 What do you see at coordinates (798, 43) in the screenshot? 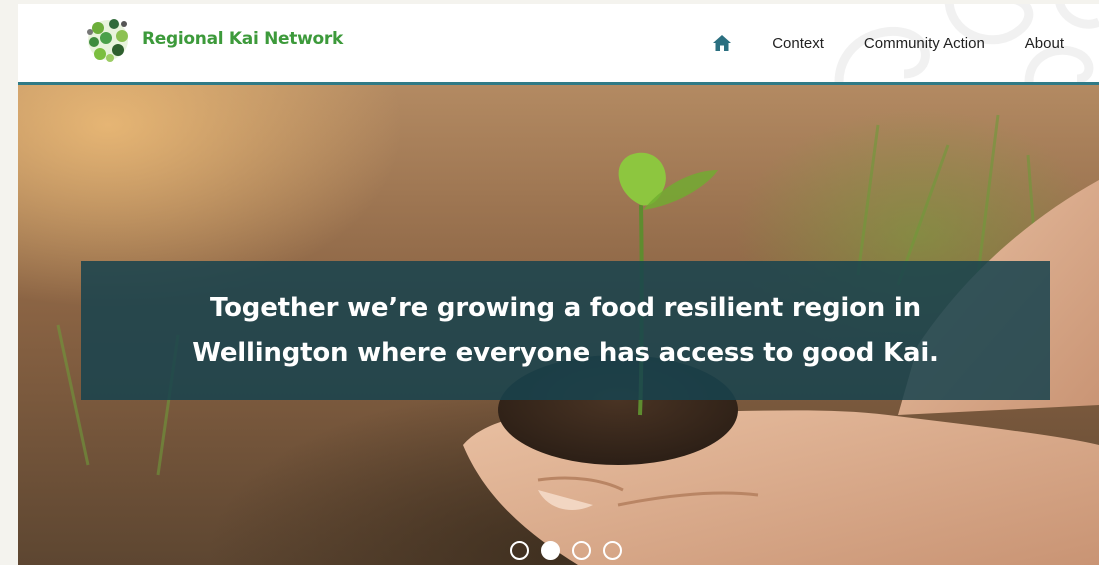
I see `nav-link-context: Context` at bounding box center [798, 43].